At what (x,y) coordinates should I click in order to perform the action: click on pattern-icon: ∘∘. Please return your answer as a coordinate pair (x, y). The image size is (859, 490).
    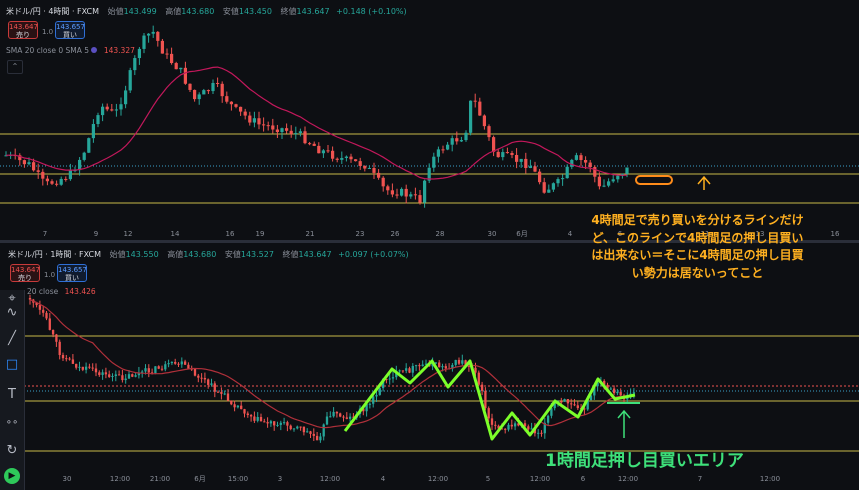
    Looking at the image, I should click on (12, 423).